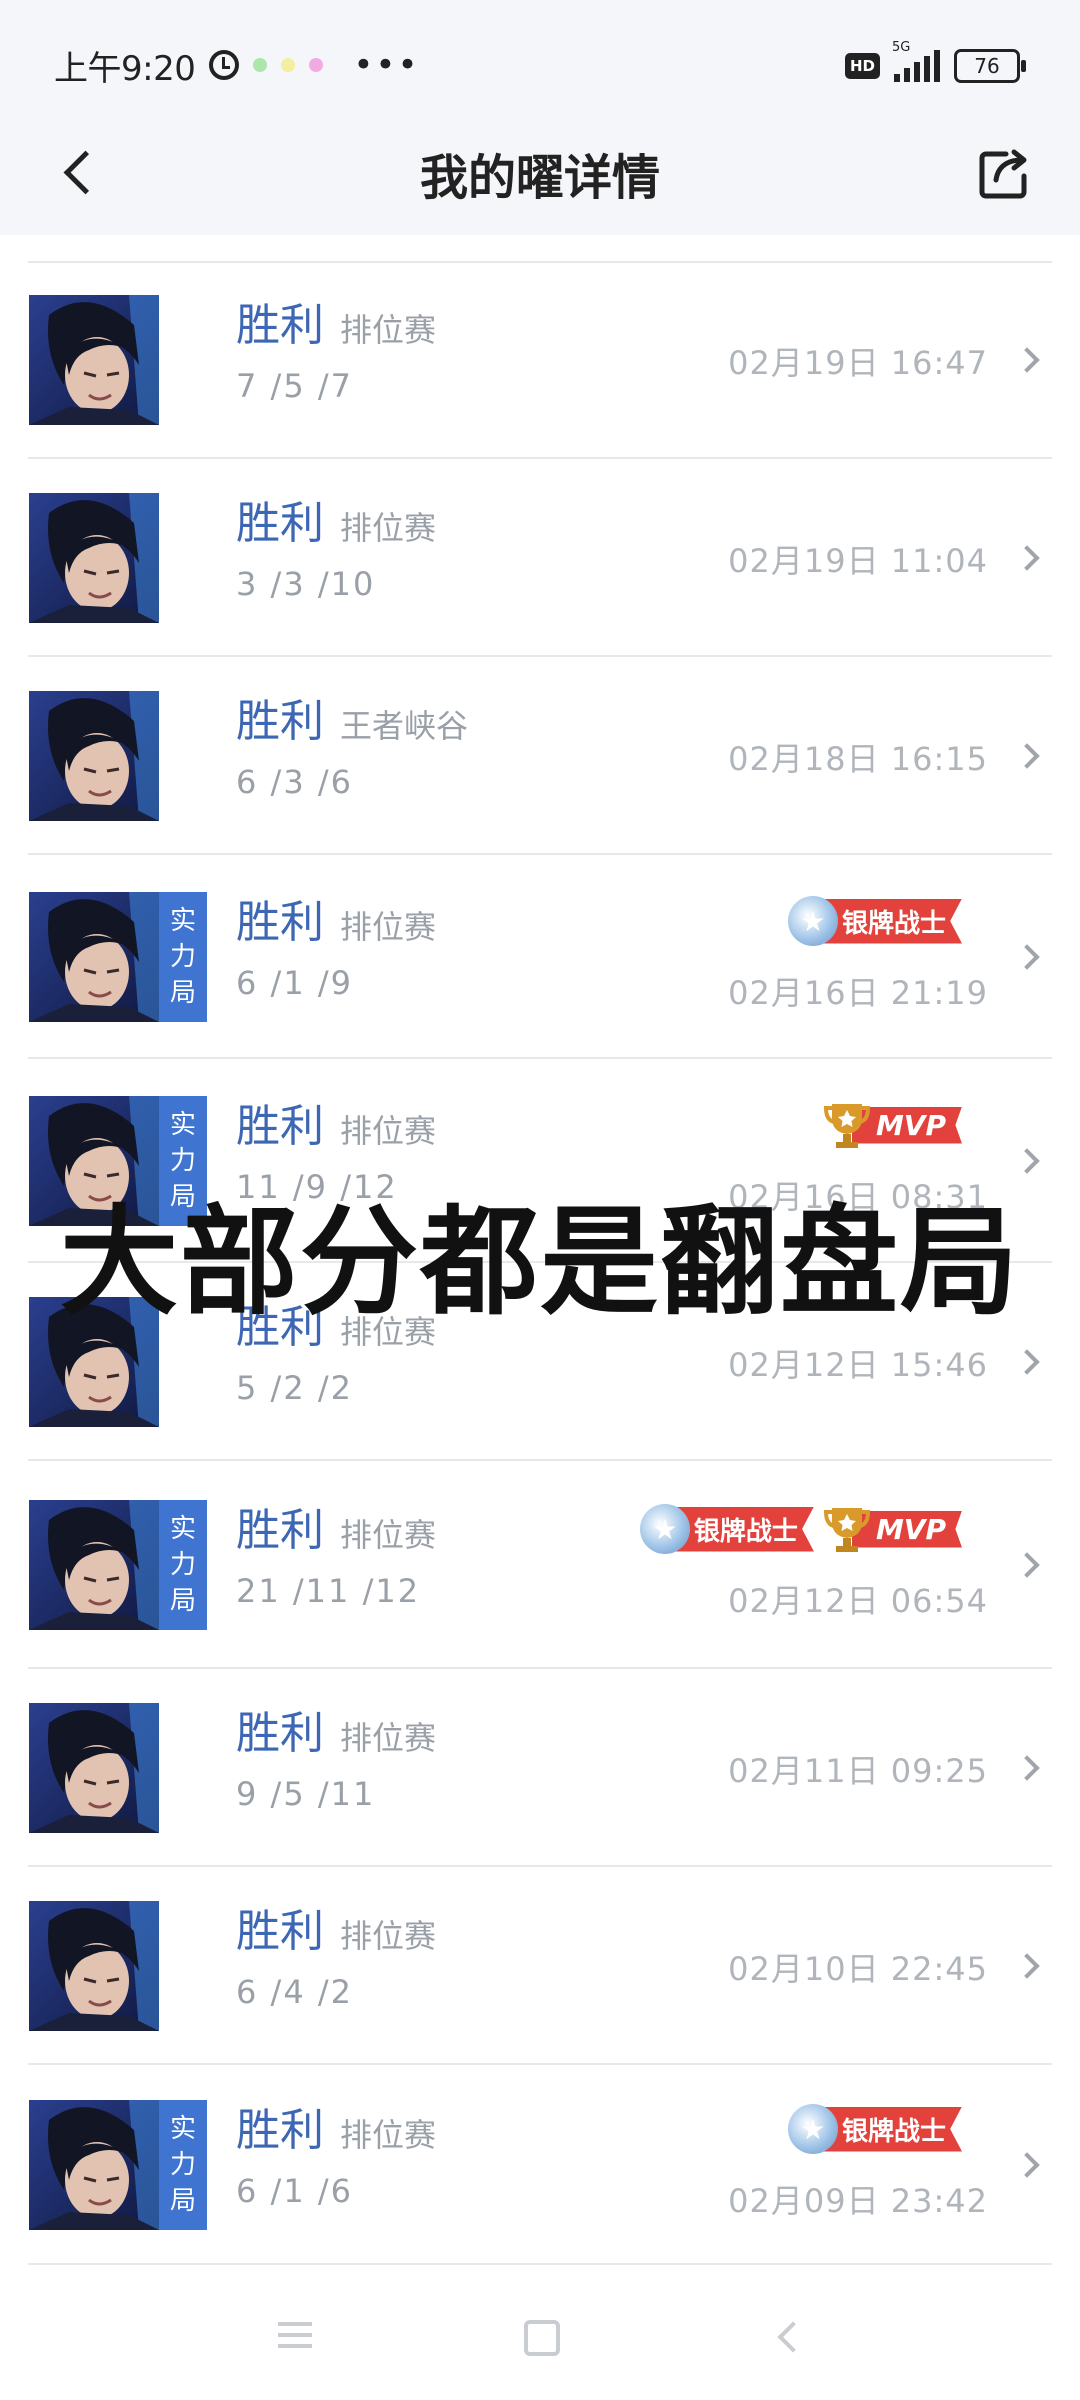 The width and height of the screenshot is (1080, 2400). Describe the element at coordinates (858, 1969) in the screenshot. I see `match-time: 02月10日 22:45` at that location.